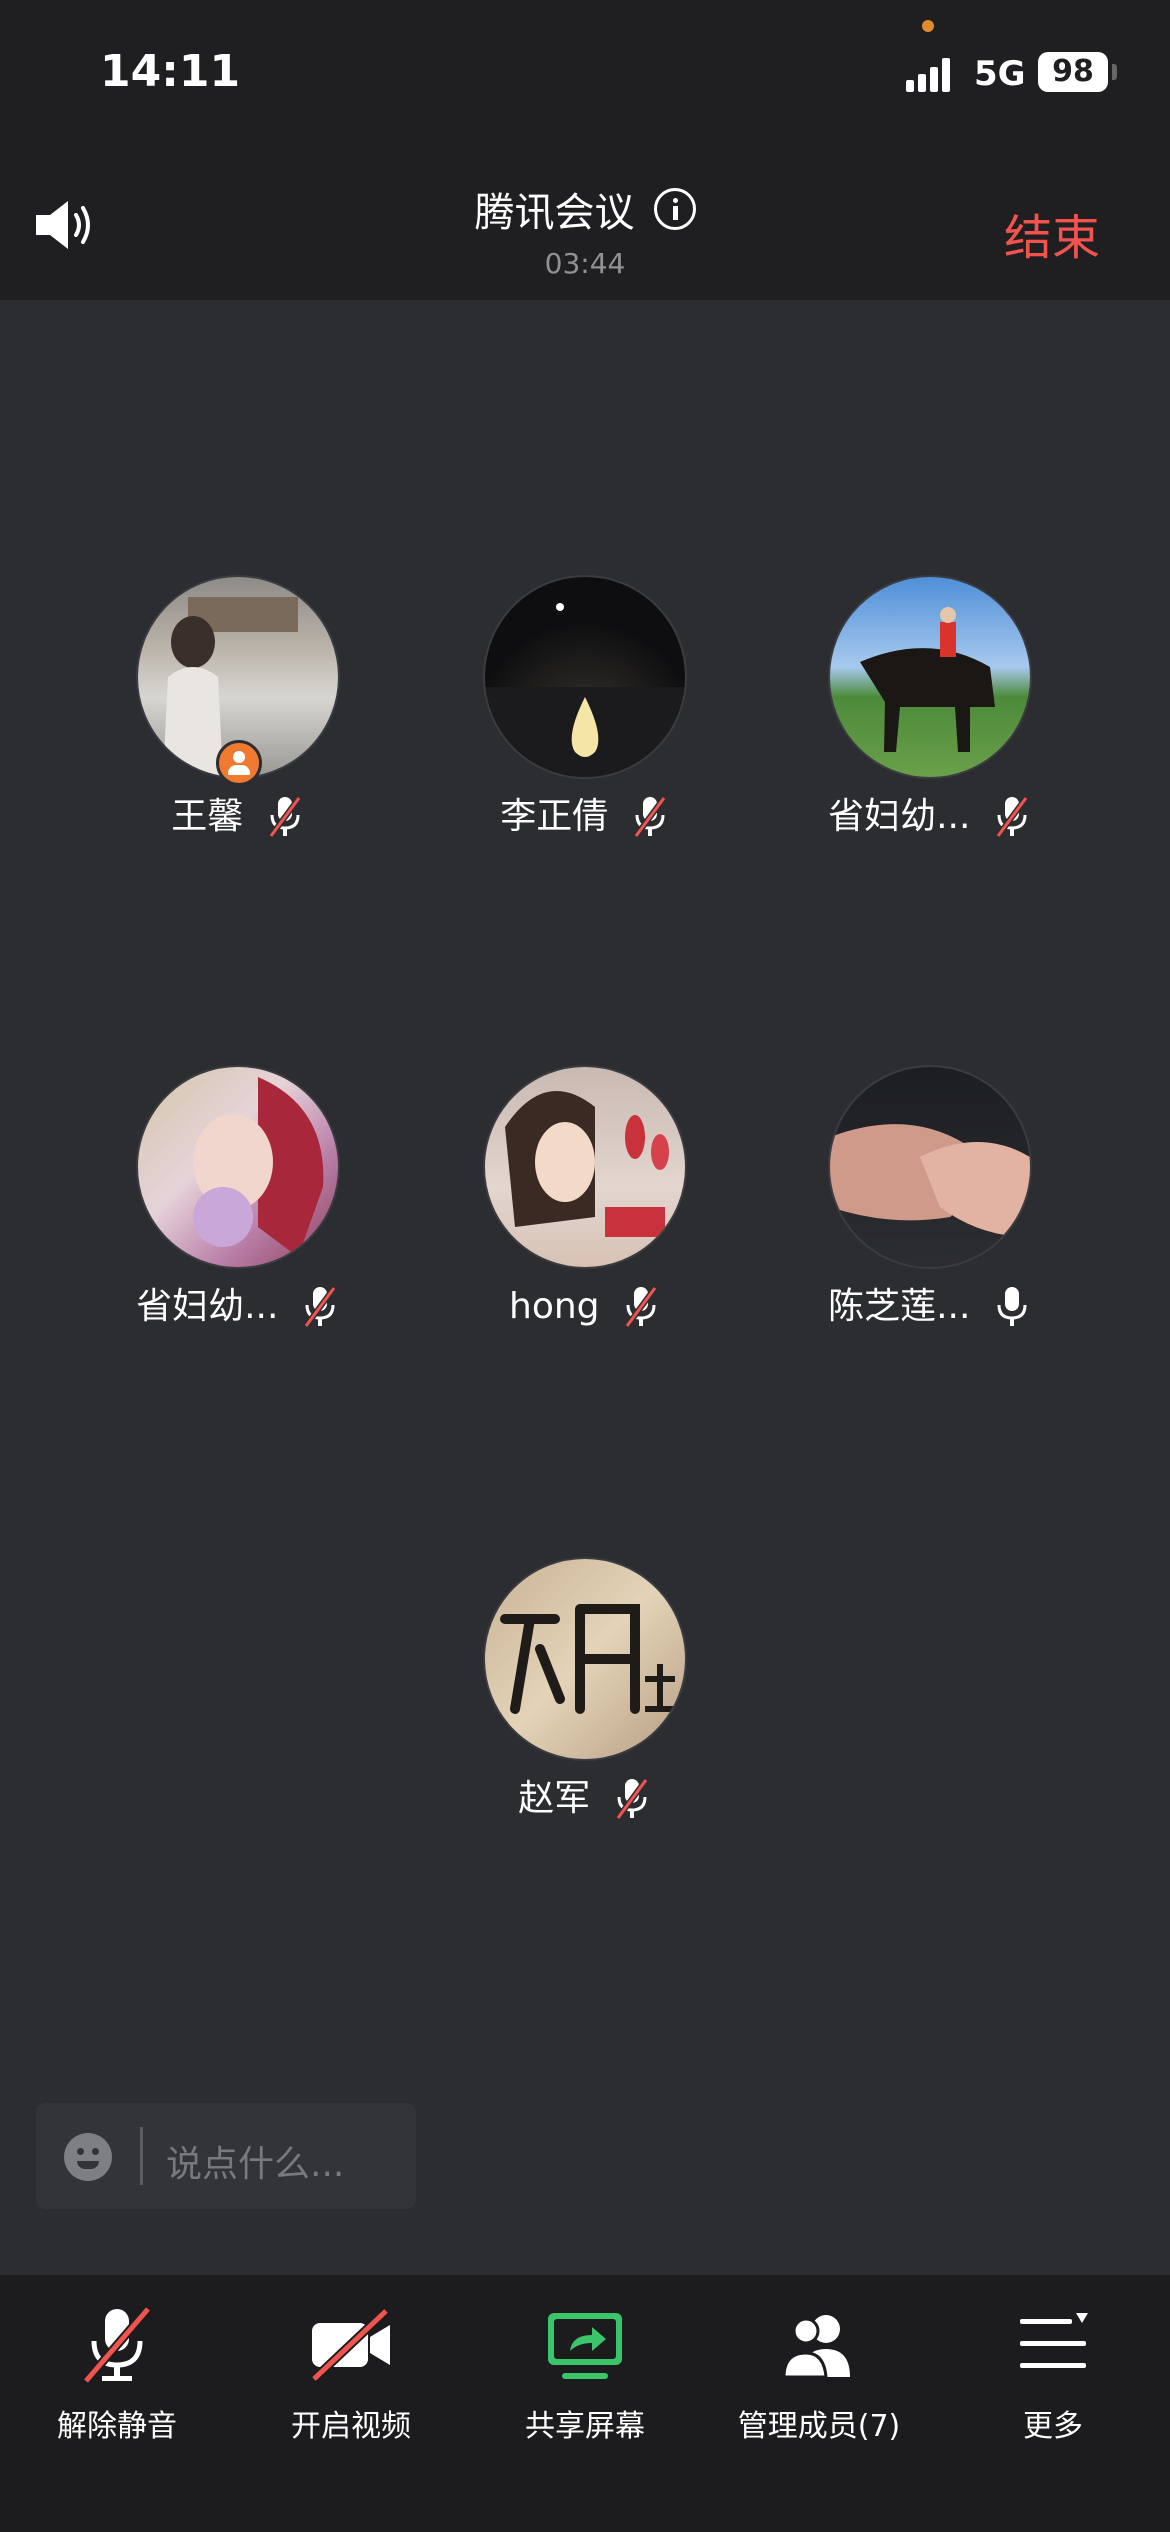  I want to click on members-icon, so click(816, 2347).